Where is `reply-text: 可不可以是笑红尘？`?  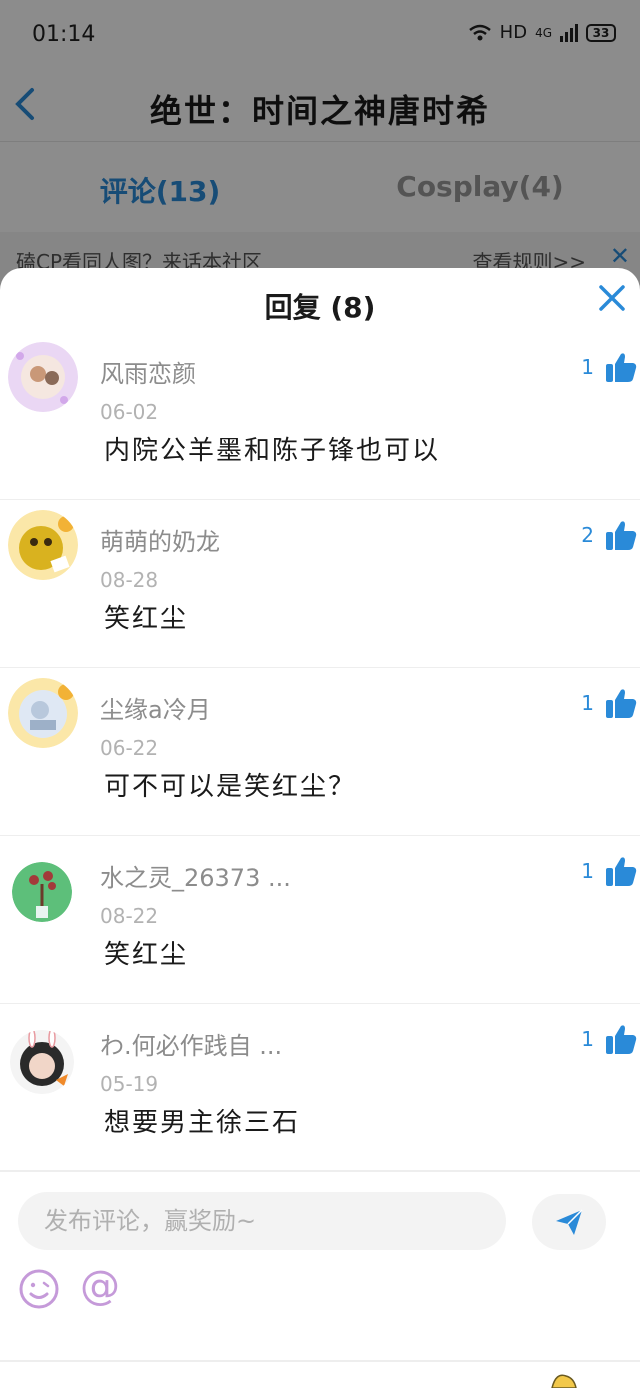
reply-text: 可不可以是笑红尘？ is located at coordinates (230, 787).